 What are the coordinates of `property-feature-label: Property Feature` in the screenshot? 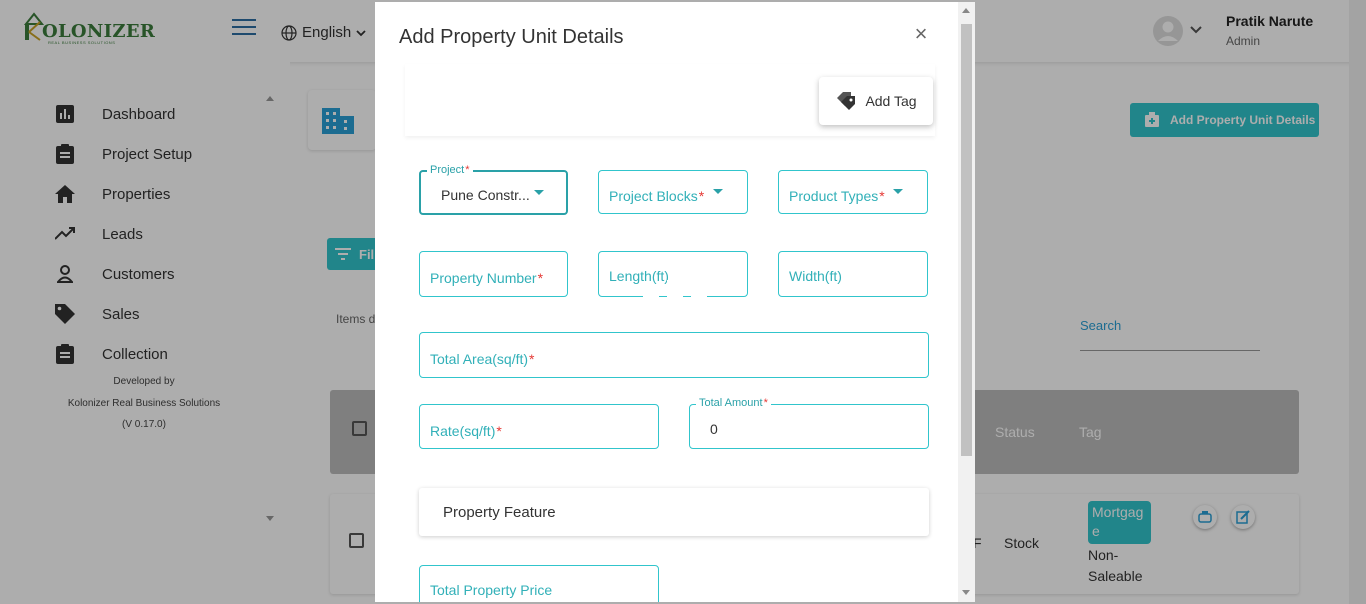 It's located at (499, 512).